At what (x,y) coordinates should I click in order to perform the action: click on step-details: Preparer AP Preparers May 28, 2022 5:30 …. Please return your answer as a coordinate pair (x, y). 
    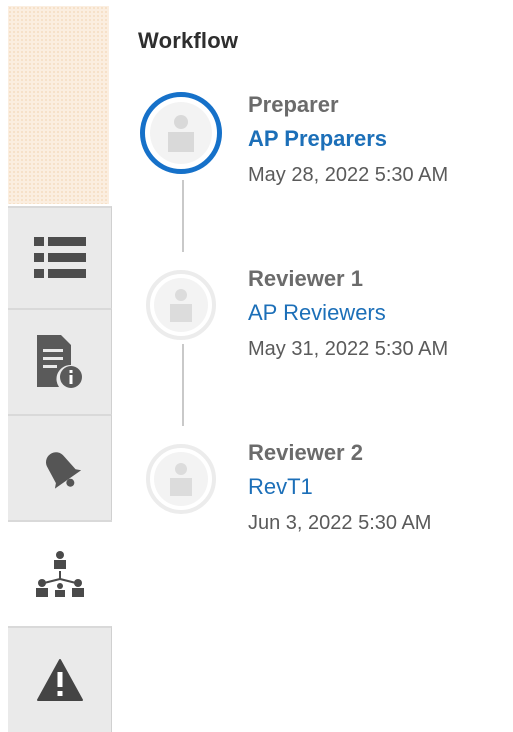
    Looking at the image, I should click on (348, 140).